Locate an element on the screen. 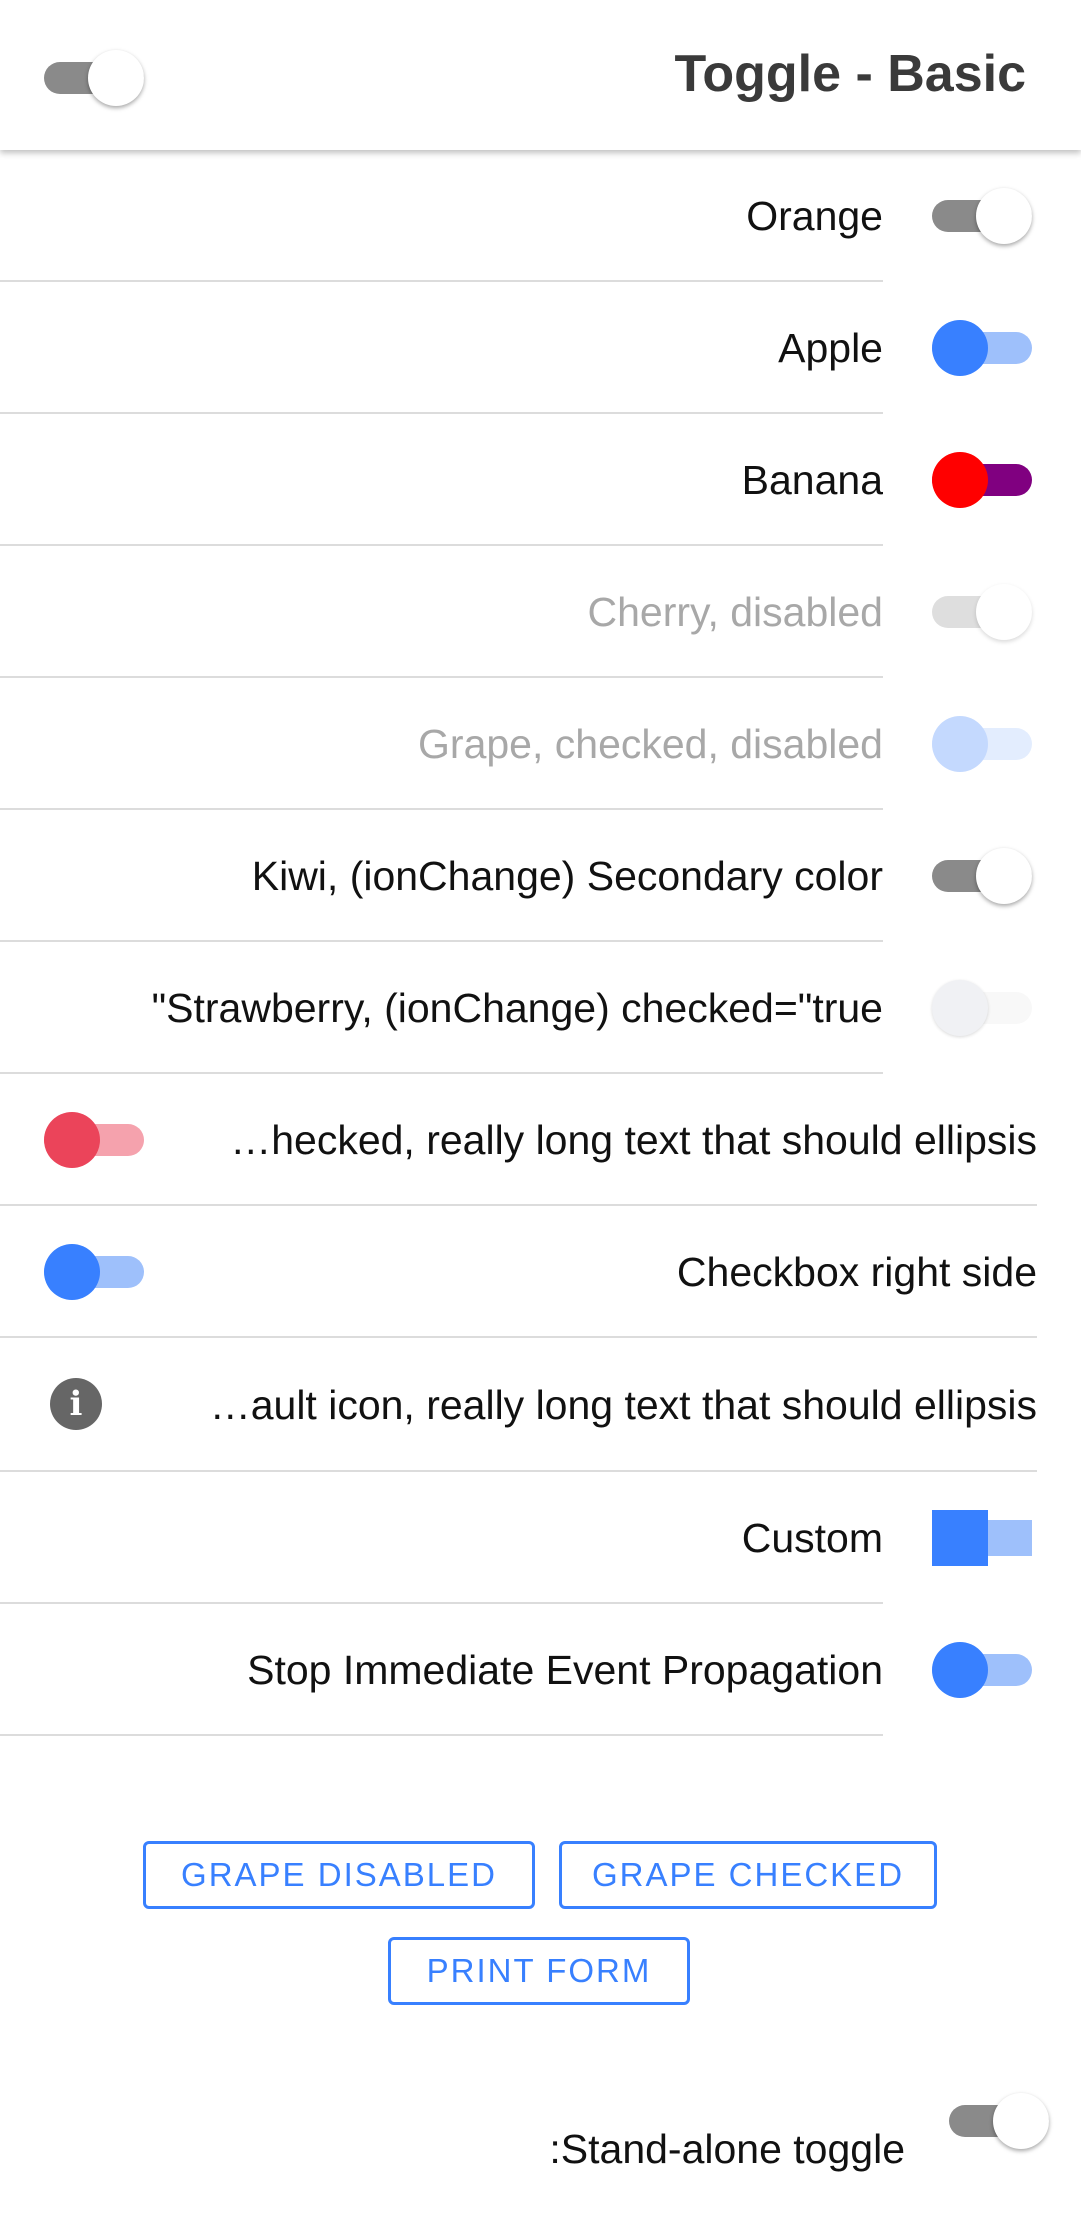  item-label: Custom is located at coordinates (812, 1538).